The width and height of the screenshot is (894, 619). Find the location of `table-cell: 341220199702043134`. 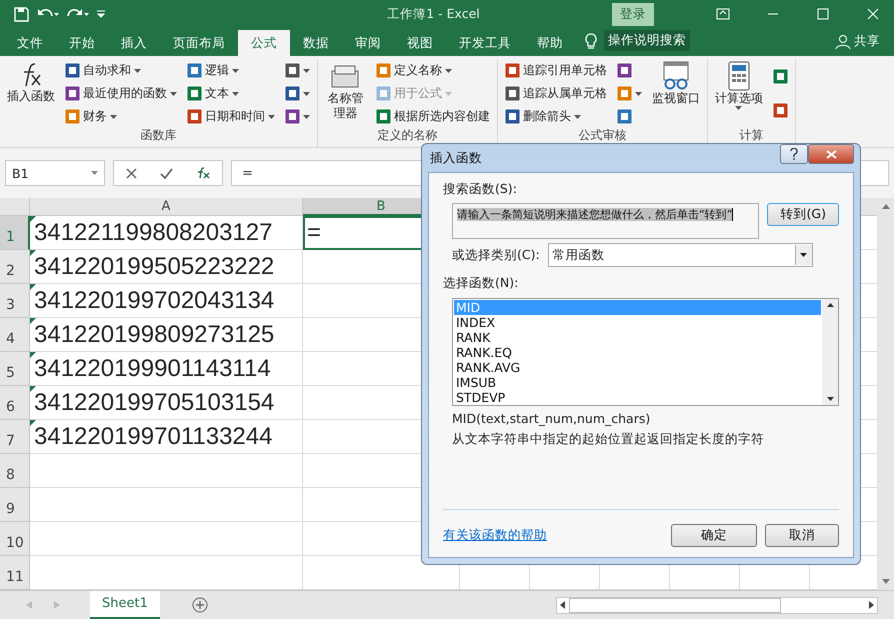

table-cell: 341220199702043134 is located at coordinates (166, 301).